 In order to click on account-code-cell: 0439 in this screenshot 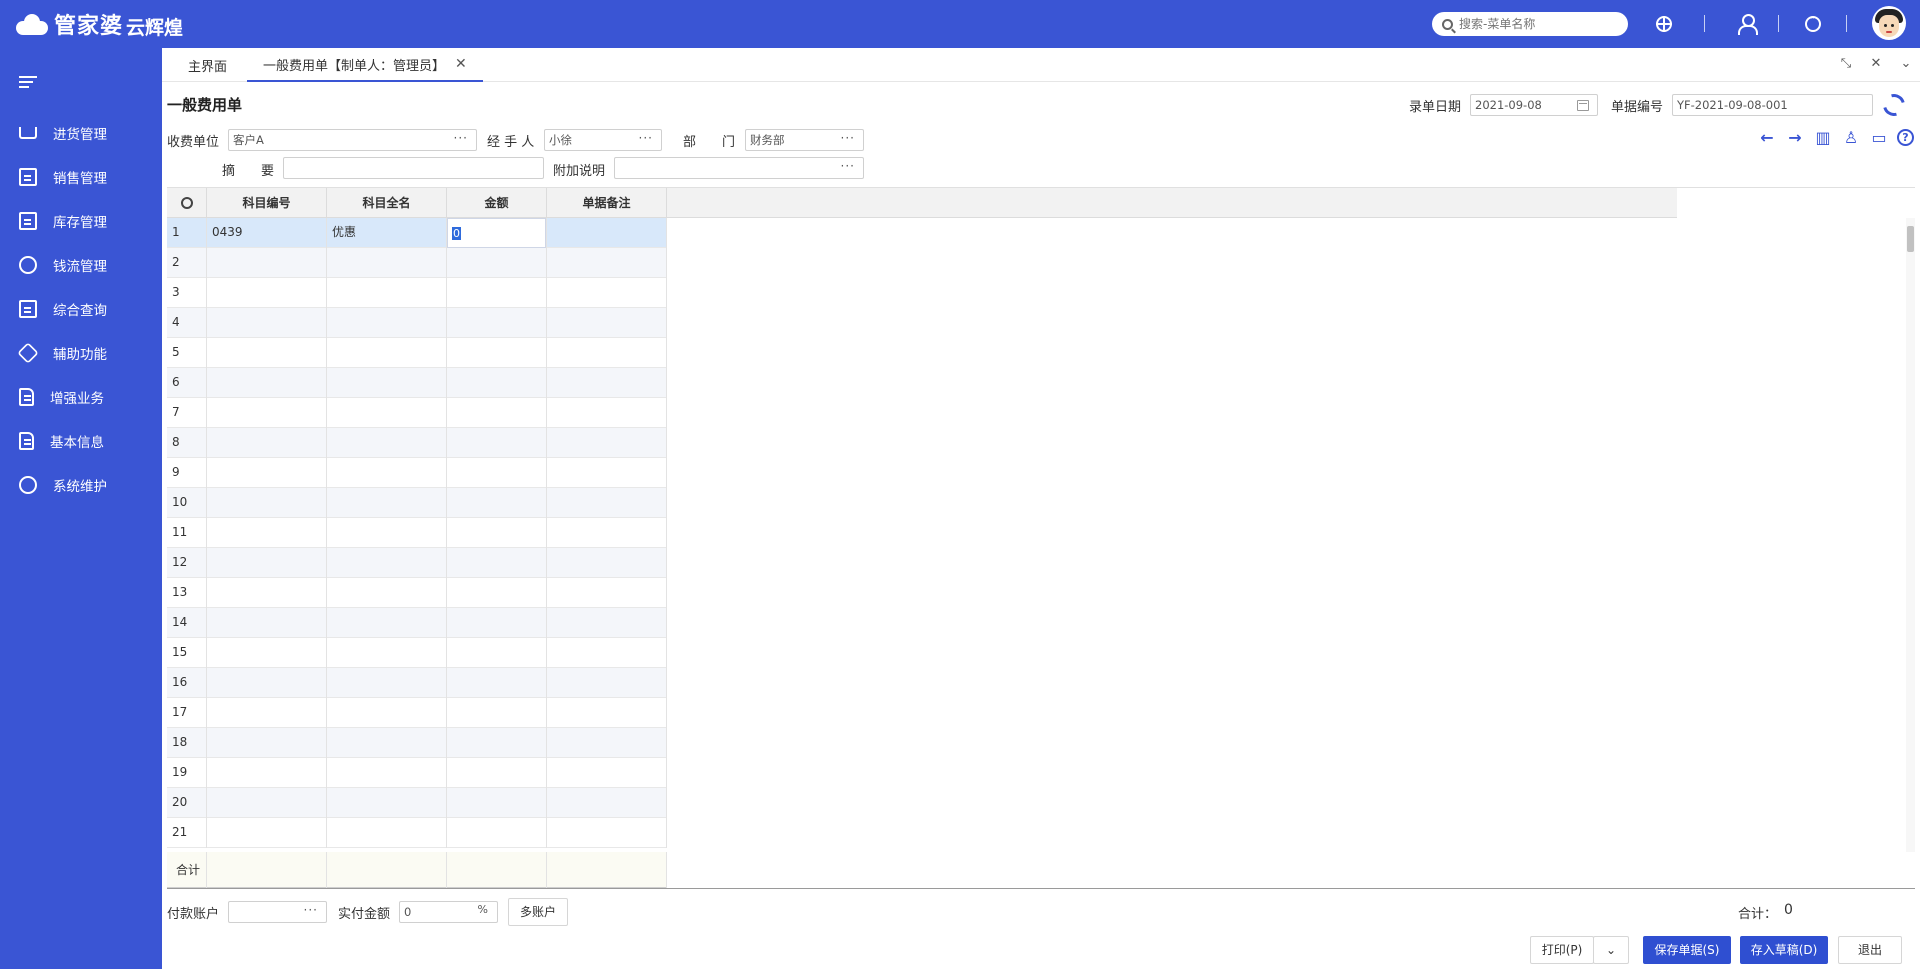, I will do `click(267, 233)`.